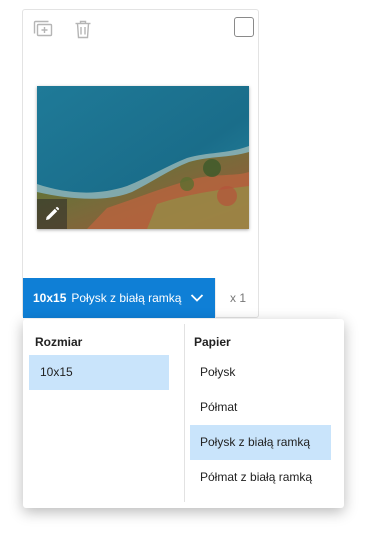 The height and width of the screenshot is (547, 392). Describe the element at coordinates (43, 29) in the screenshot. I see `copy-photo-icon` at that location.